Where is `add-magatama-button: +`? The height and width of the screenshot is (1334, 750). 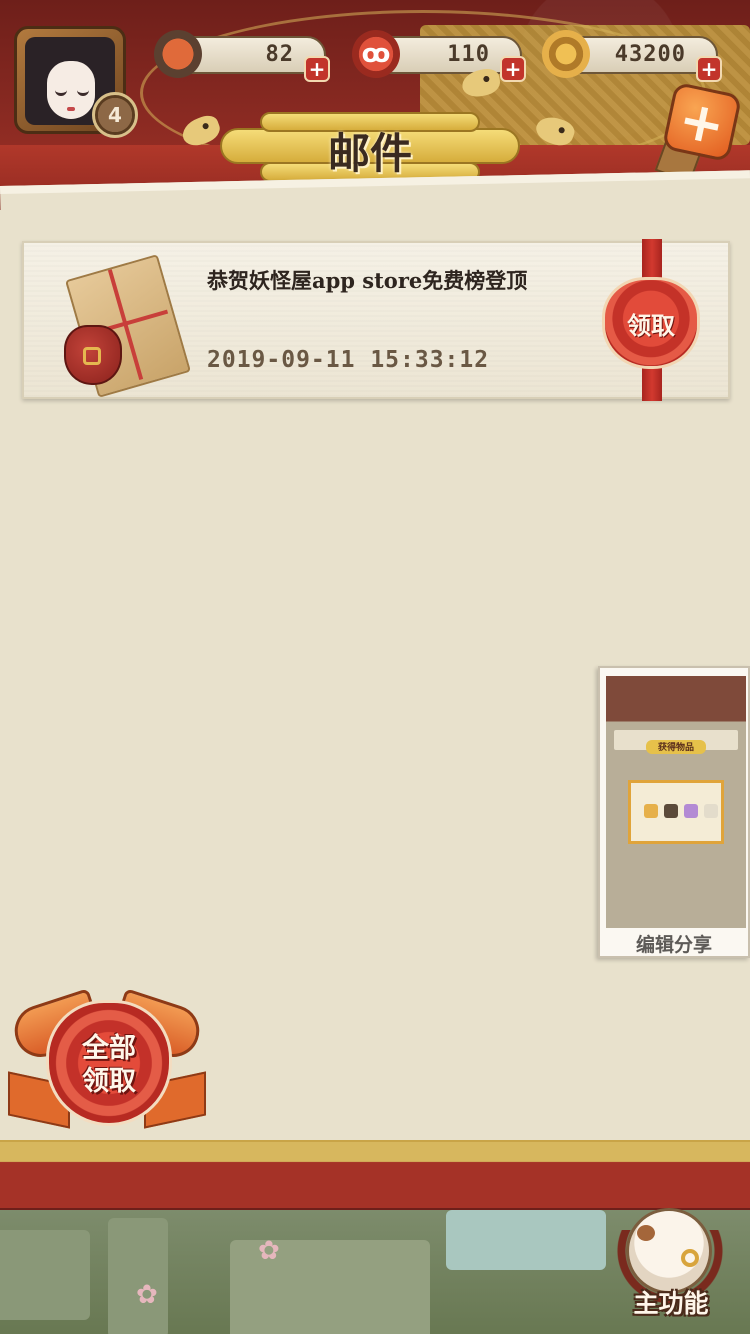 add-magatama-button: + is located at coordinates (513, 69).